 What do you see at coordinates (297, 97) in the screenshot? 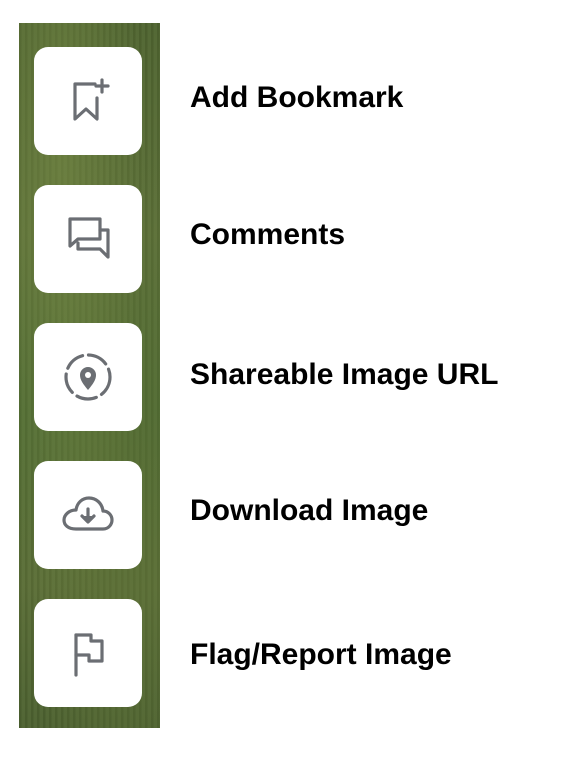
I see `add-bookmark-label: Add Bookmark` at bounding box center [297, 97].